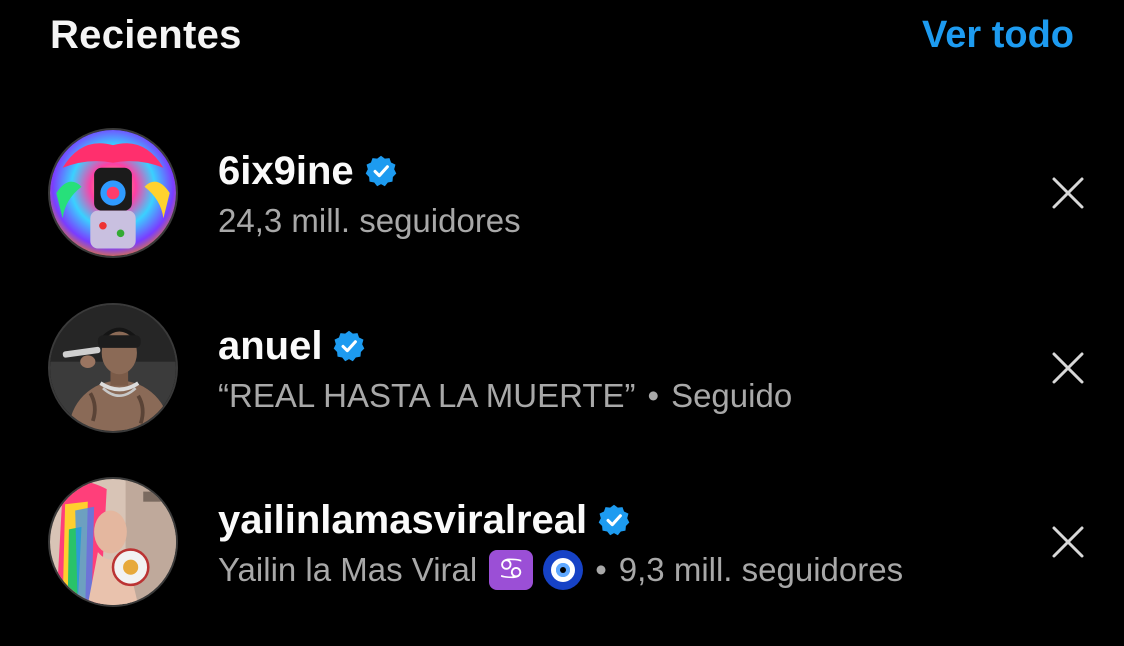  What do you see at coordinates (369, 221) in the screenshot?
I see `subtitle-text: 24,3 mill. seguidores` at bounding box center [369, 221].